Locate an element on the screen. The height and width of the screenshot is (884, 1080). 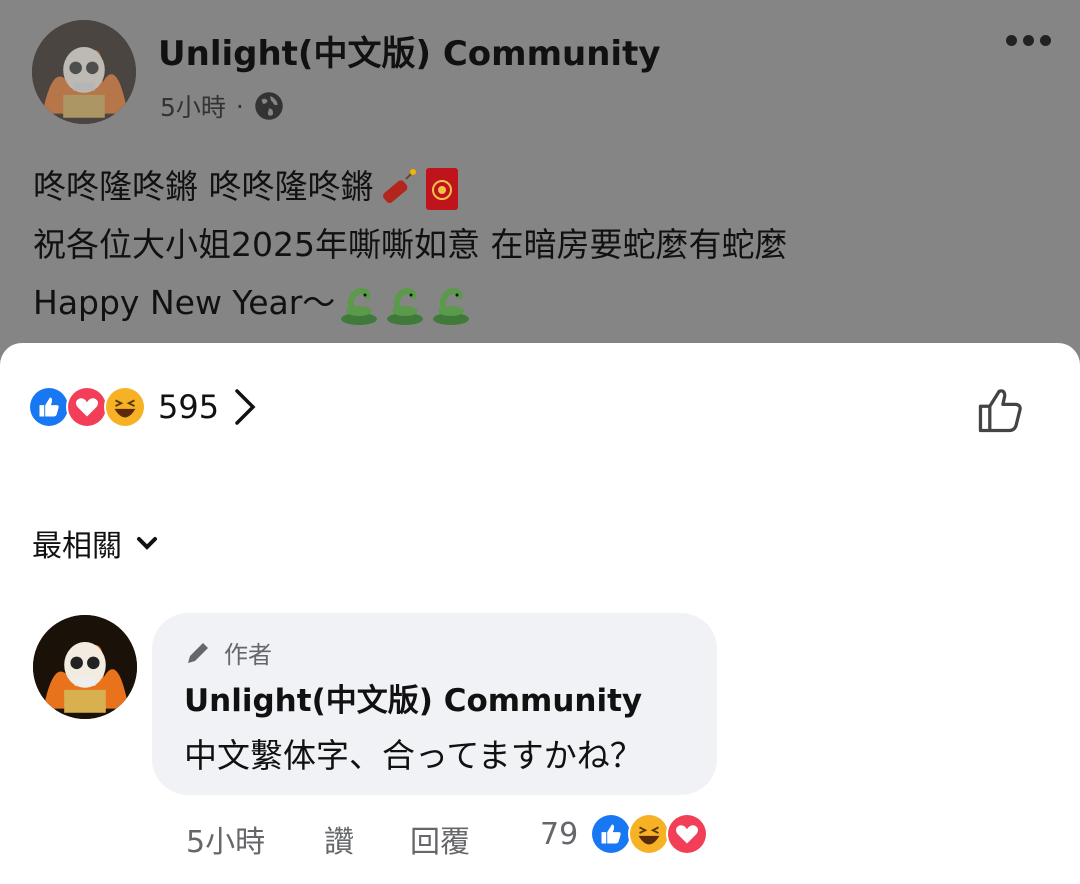
firecracker-emoji is located at coordinates (399, 185).